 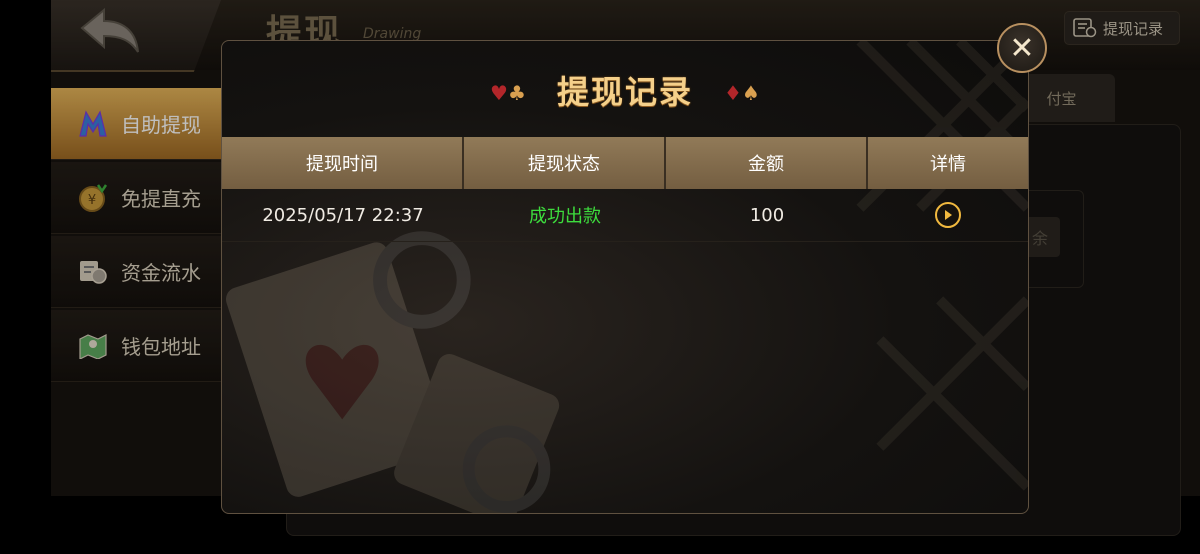 What do you see at coordinates (624, 92) in the screenshot?
I see `modal-title: 提现记录` at bounding box center [624, 92].